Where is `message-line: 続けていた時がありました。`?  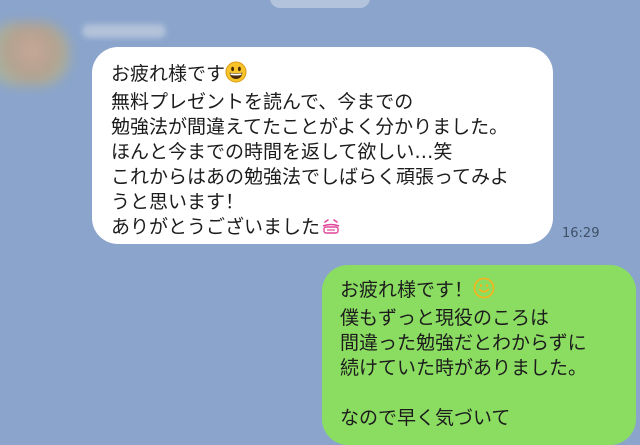 message-line: 続けていた時がありました。 is located at coordinates (464, 368).